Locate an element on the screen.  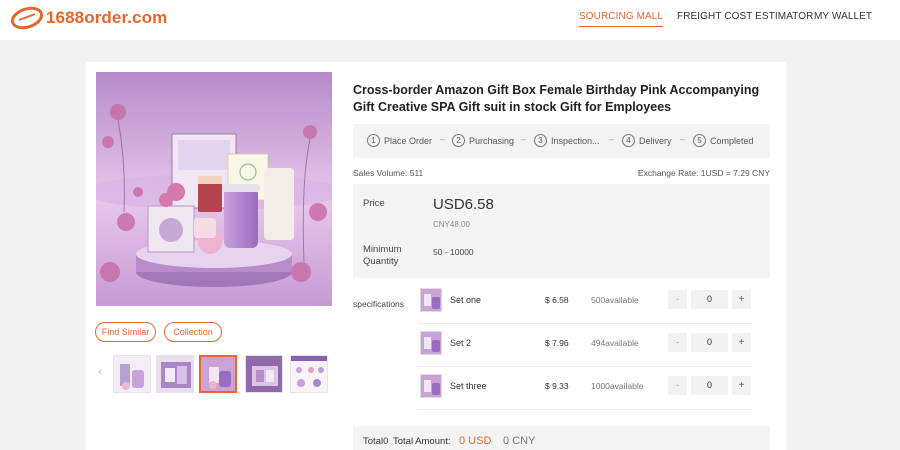
sales-volume-label: Sales Volume: is located at coordinates (380, 173).